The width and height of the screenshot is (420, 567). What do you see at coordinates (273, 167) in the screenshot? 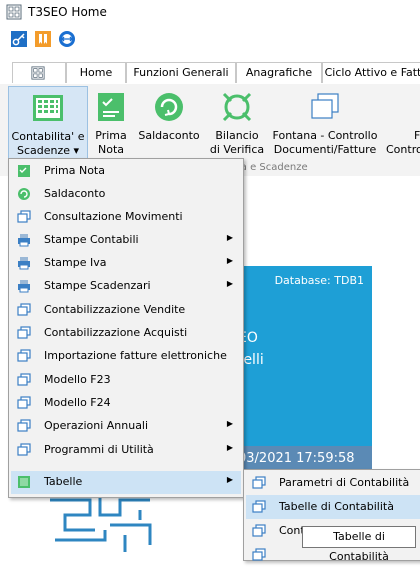
I see `ribbon-group-label: ia e Scadenze` at bounding box center [273, 167].